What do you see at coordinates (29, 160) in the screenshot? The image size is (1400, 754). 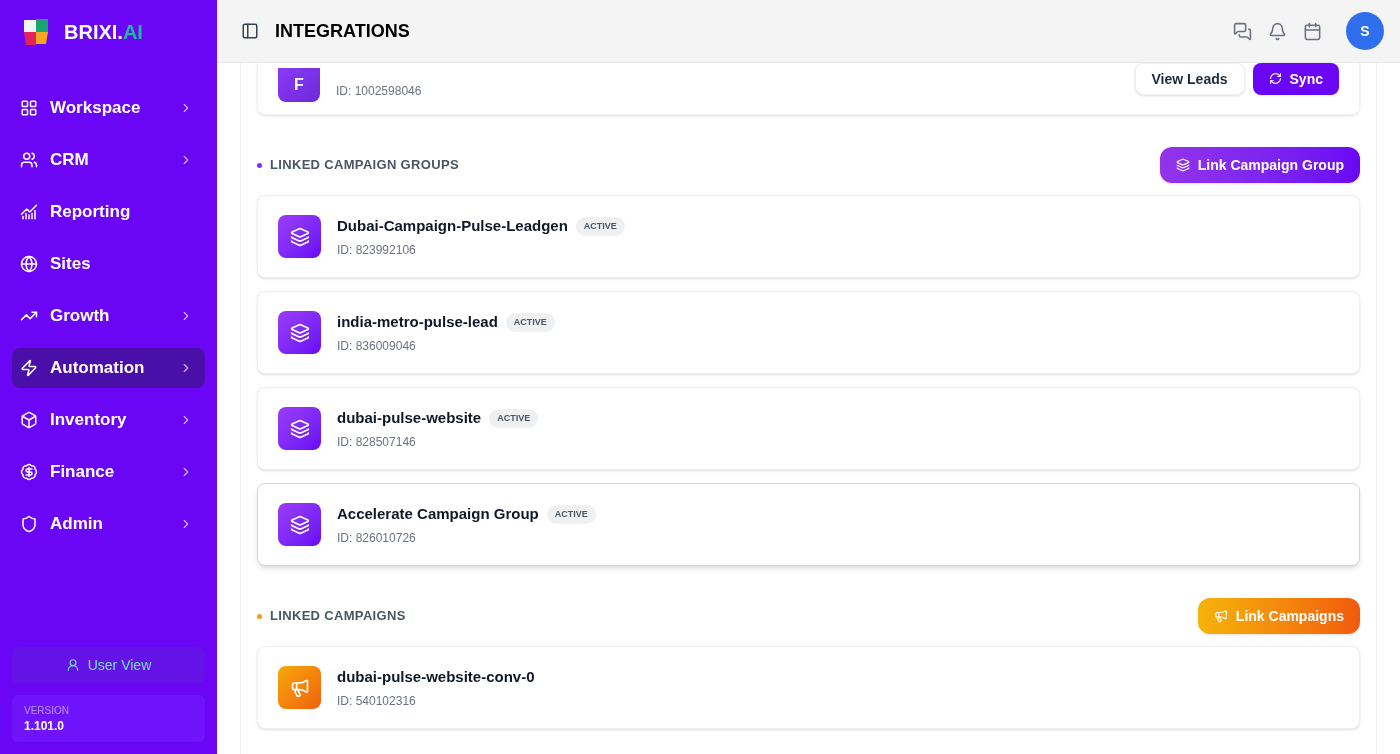 I see `users-icon` at bounding box center [29, 160].